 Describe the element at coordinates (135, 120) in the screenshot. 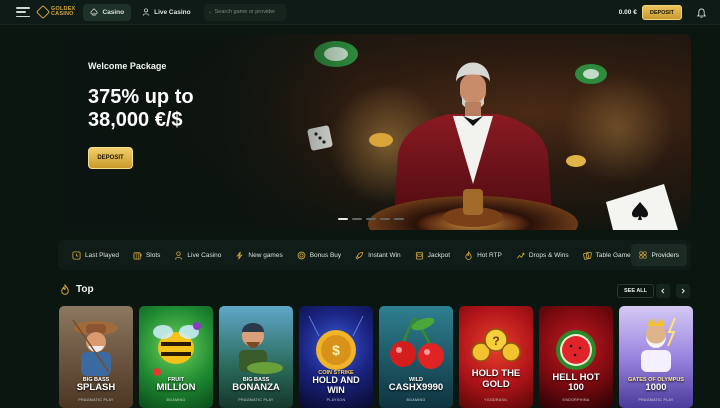

I see `hero-title-line2: 38,000 €/$` at that location.